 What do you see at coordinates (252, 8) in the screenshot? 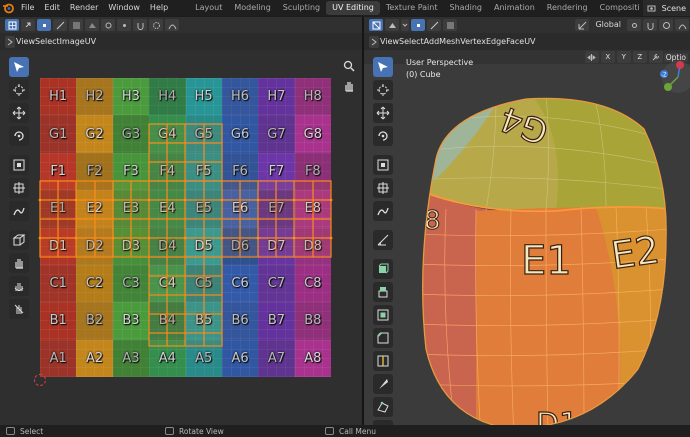
I see `tab-modeling: Modeling` at bounding box center [252, 8].